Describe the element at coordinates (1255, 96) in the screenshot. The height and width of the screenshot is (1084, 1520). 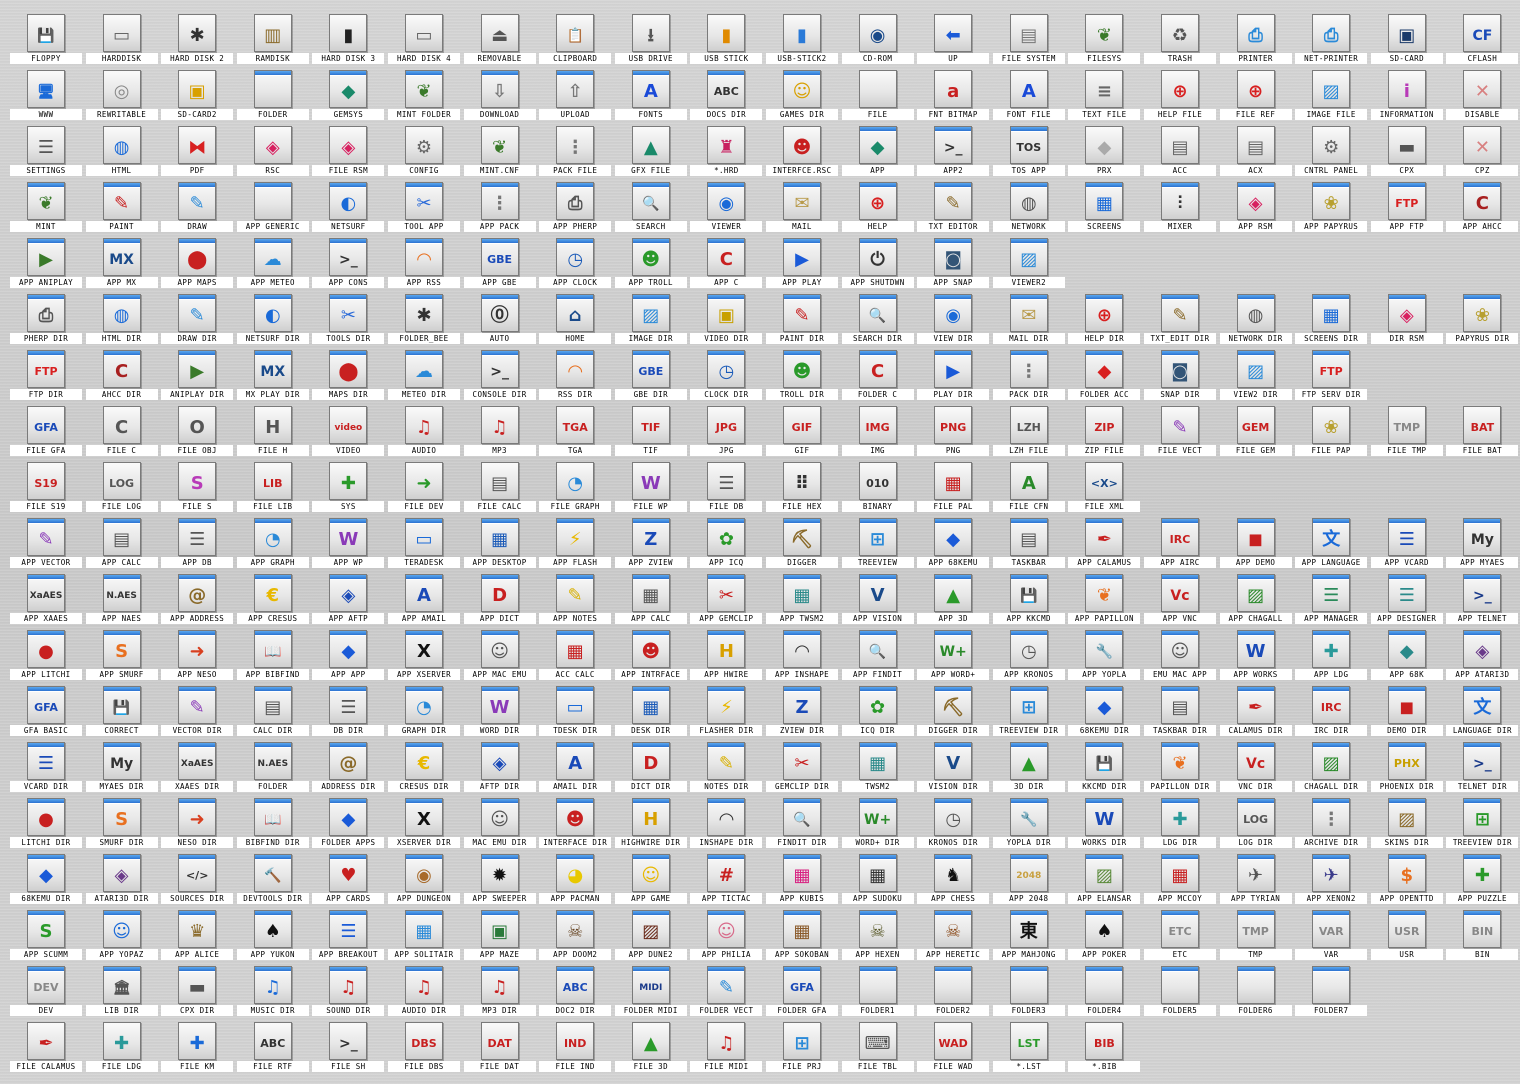
I see `desktop-icon: ⊕ FILE REF` at that location.